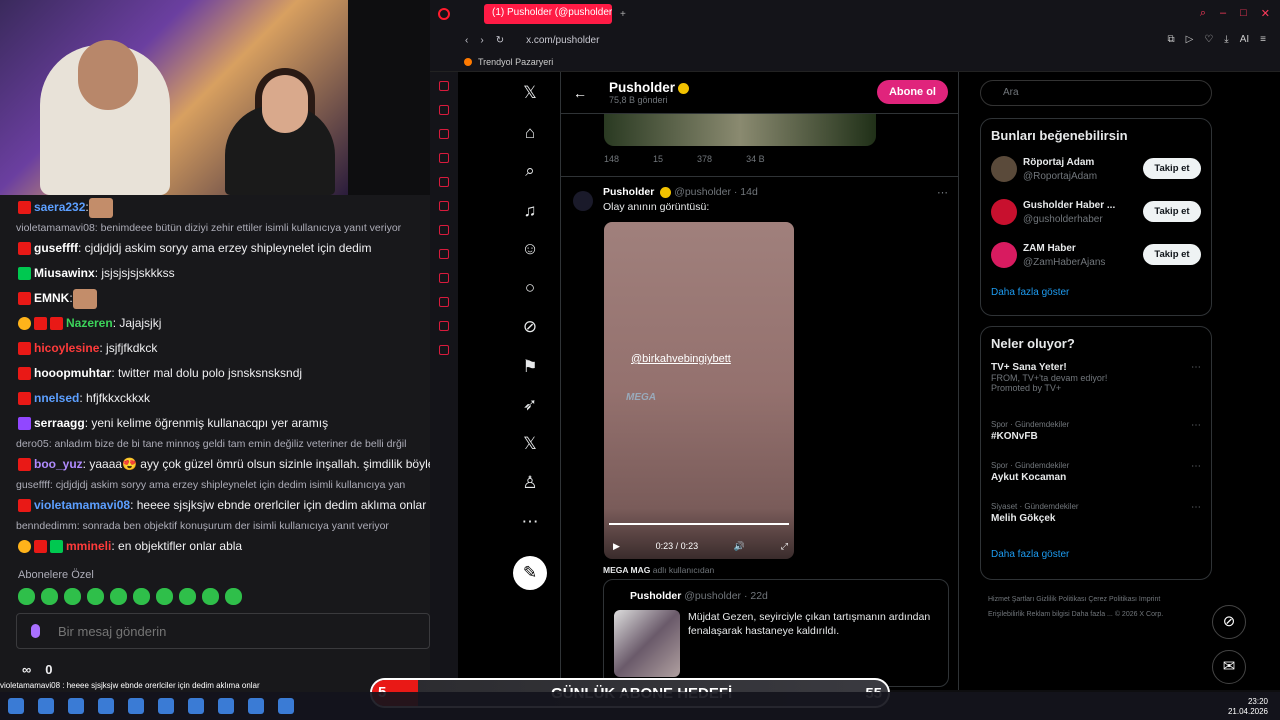 Image resolution: width=1280 pixels, height=720 pixels. Describe the element at coordinates (942, 192) in the screenshot. I see `post-more-icon: ⋯` at that location.